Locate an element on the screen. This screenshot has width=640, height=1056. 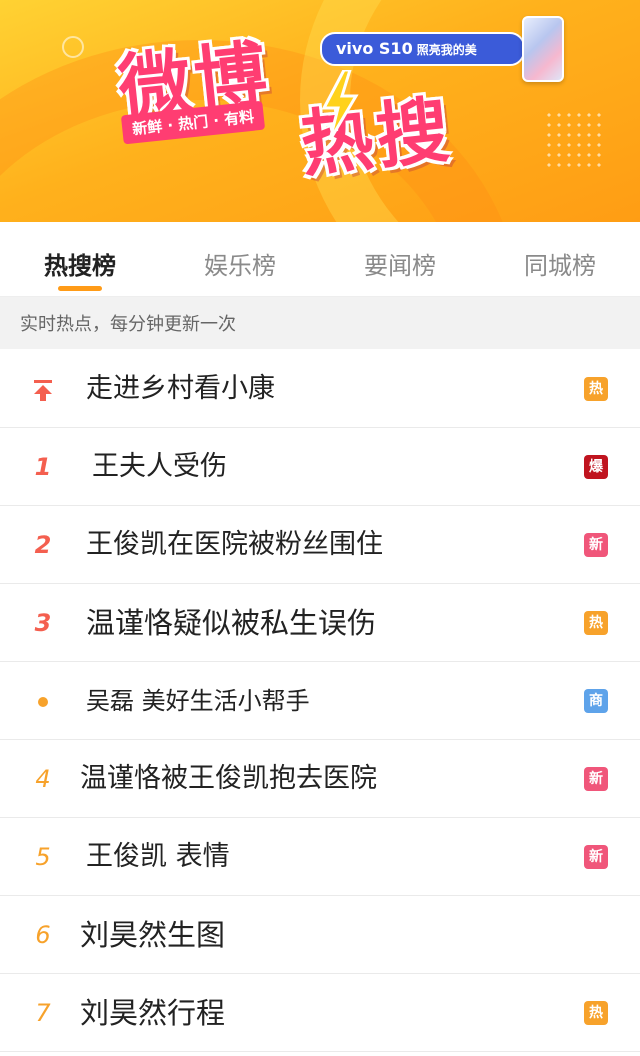
list-item-title: 刘昊然生图 is located at coordinates (153, 935).